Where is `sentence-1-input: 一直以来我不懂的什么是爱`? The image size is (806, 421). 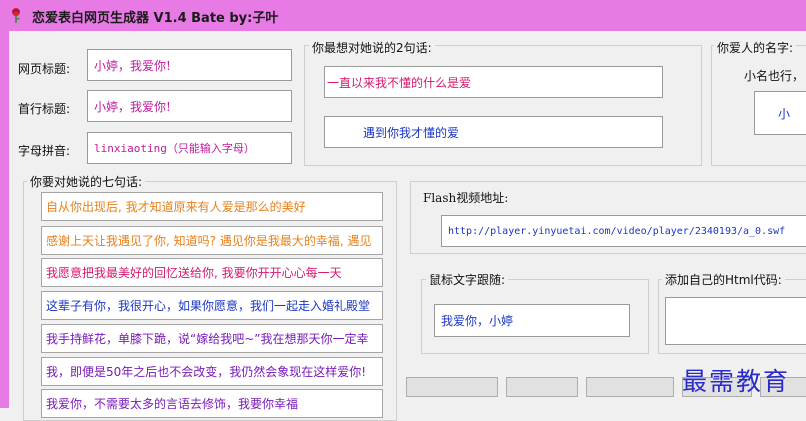 sentence-1-input: 一直以来我不懂的什么是爱 is located at coordinates (493, 82).